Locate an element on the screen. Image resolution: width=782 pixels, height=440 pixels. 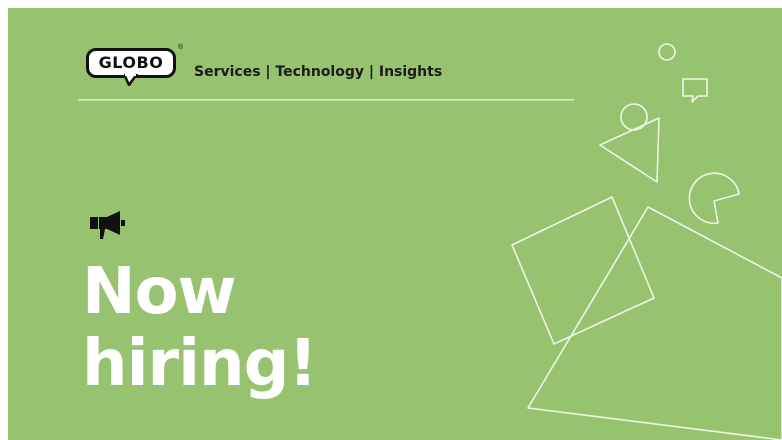
globo-logo: GLOBO ® is located at coordinates (135, 69).